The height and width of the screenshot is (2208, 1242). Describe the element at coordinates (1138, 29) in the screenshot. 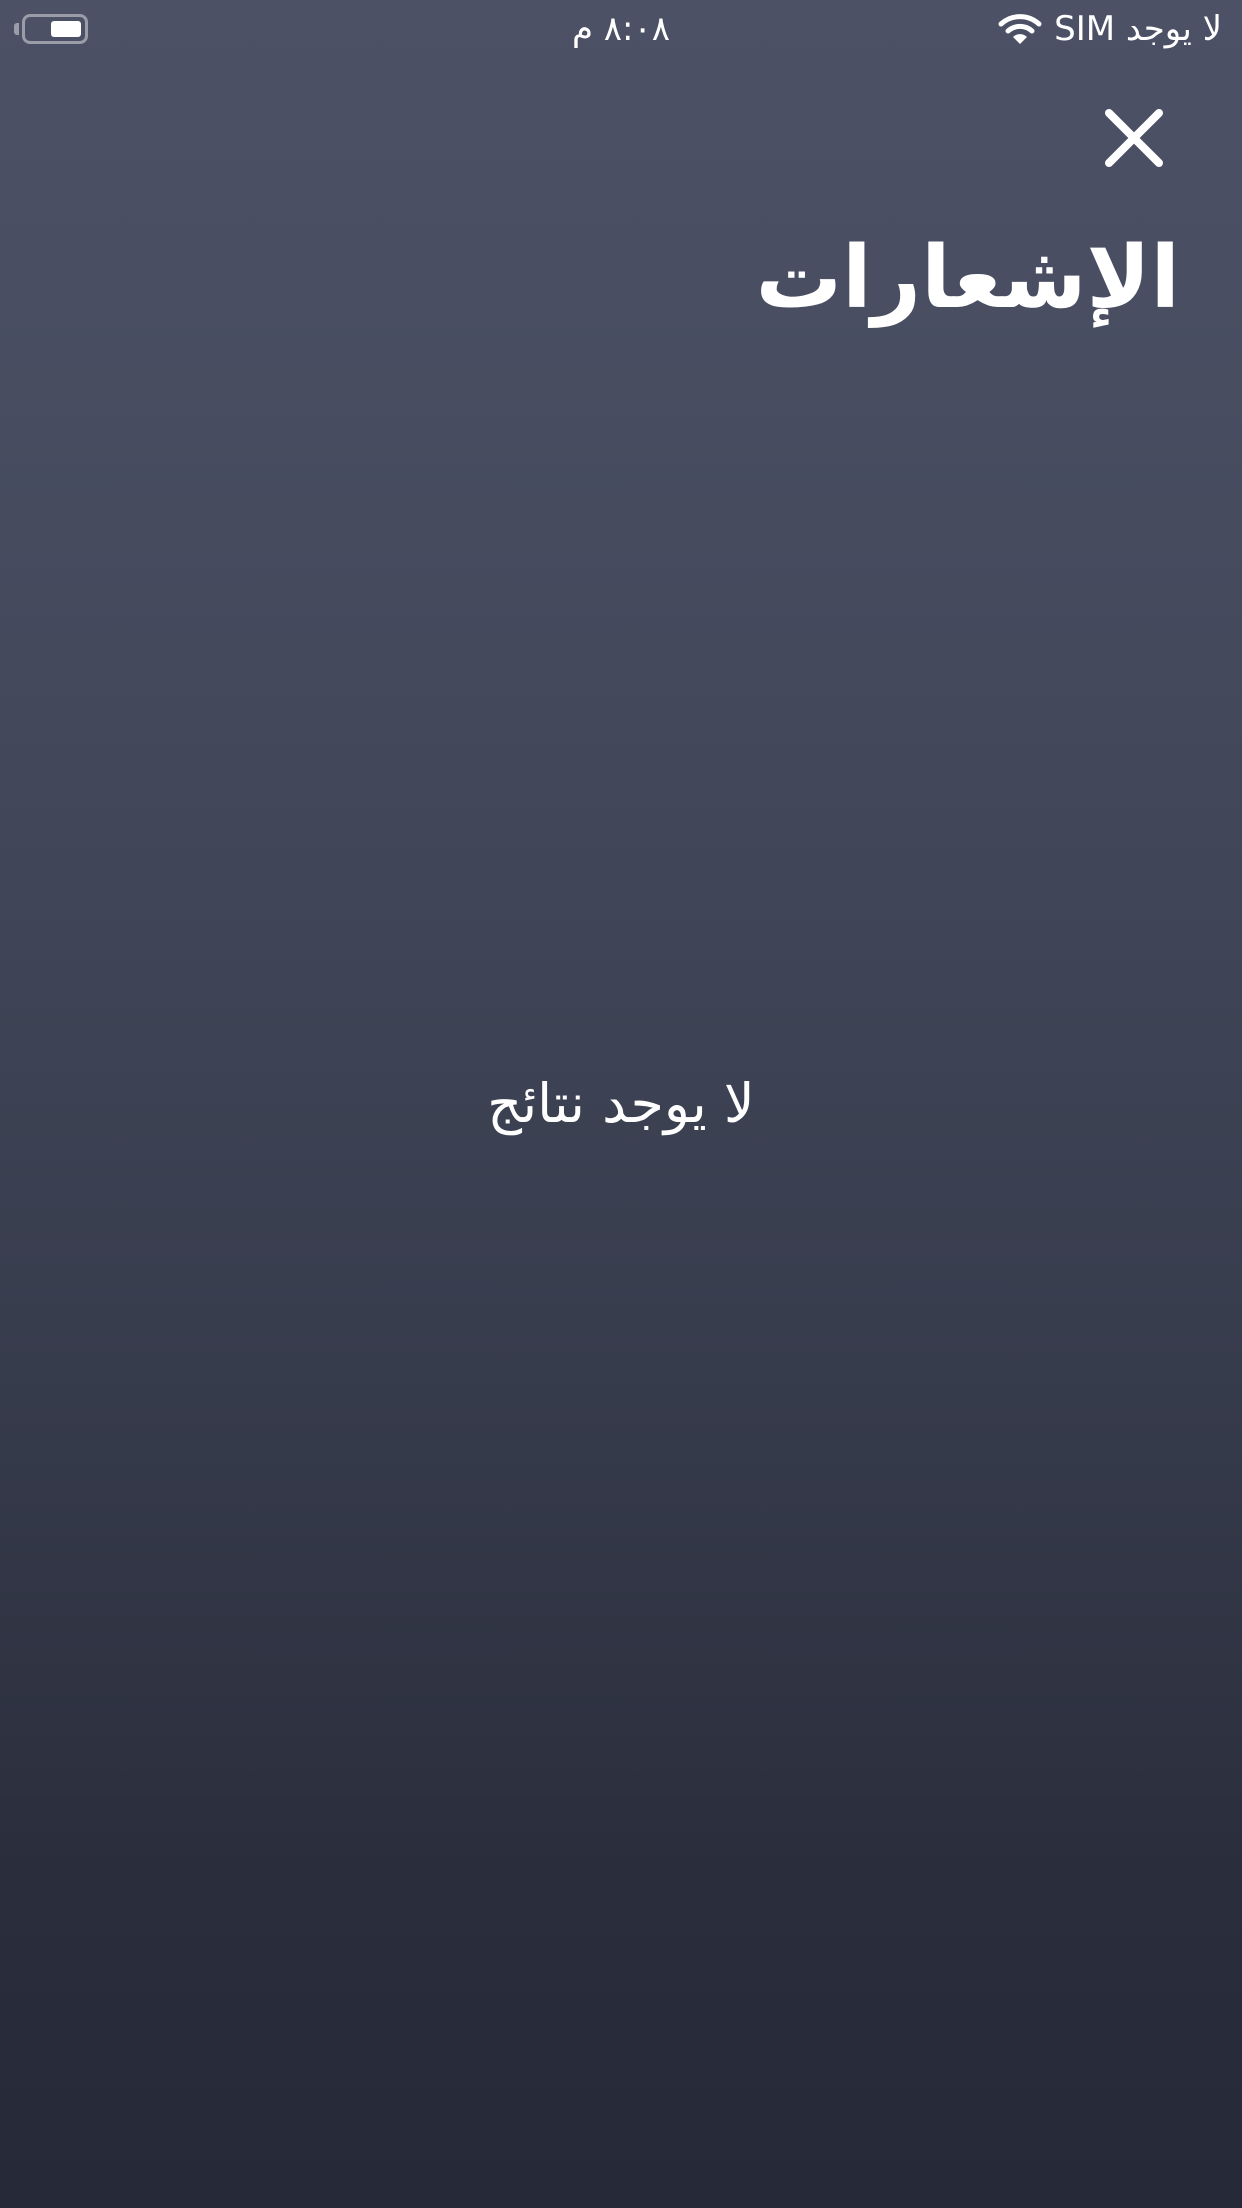

I see `carrier-label: لا يوجد SIM` at that location.